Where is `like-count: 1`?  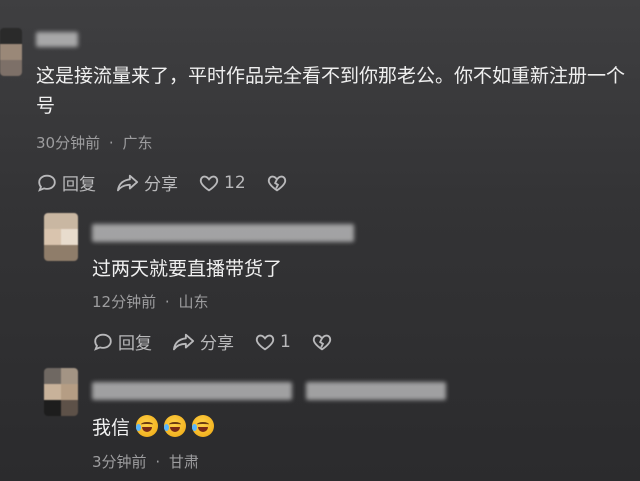
like-count: 1 is located at coordinates (285, 341).